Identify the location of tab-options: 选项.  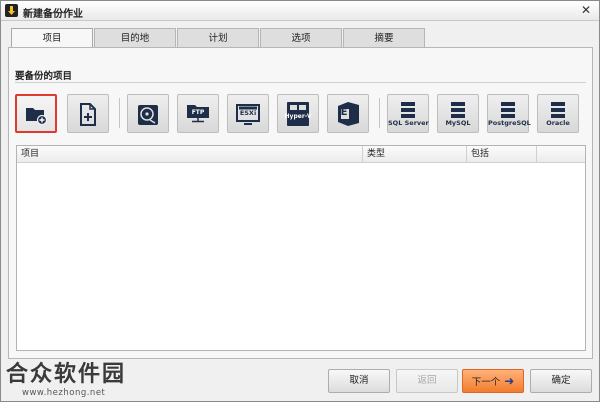
(301, 38).